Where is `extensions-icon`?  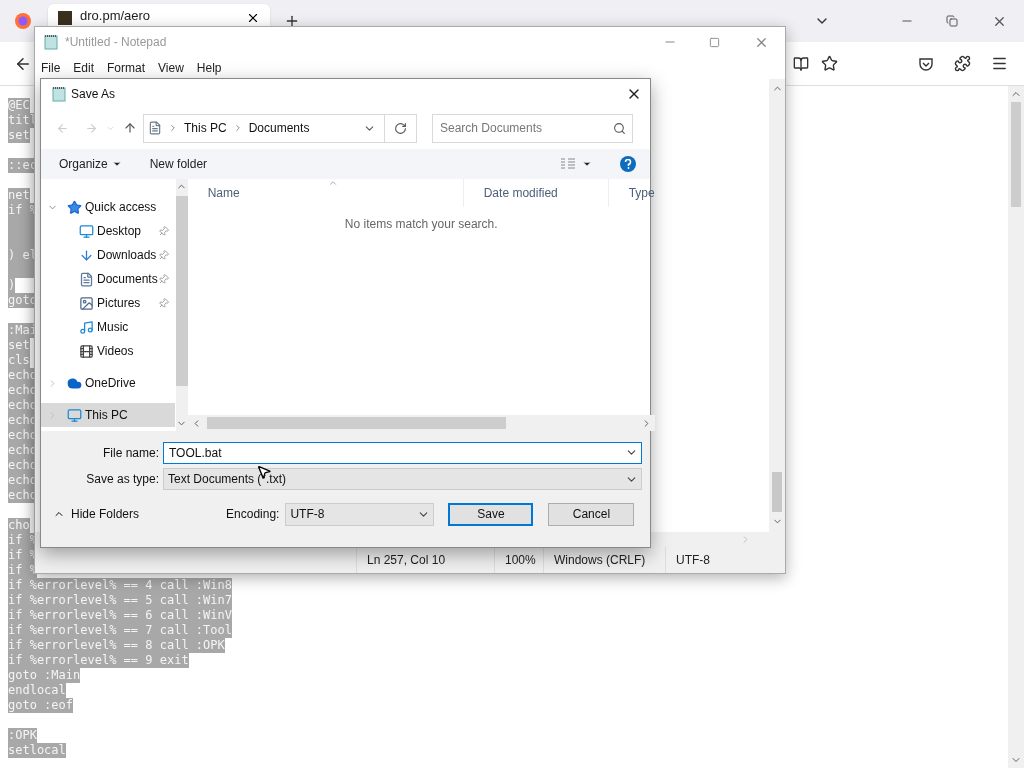
extensions-icon is located at coordinates (962, 63).